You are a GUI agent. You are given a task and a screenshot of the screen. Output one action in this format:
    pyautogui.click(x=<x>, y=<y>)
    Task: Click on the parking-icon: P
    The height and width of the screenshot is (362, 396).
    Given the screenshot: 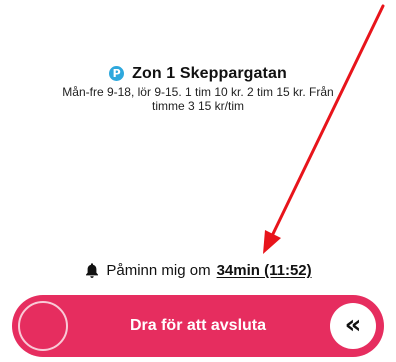 What is the action you would take?
    pyautogui.click(x=117, y=73)
    